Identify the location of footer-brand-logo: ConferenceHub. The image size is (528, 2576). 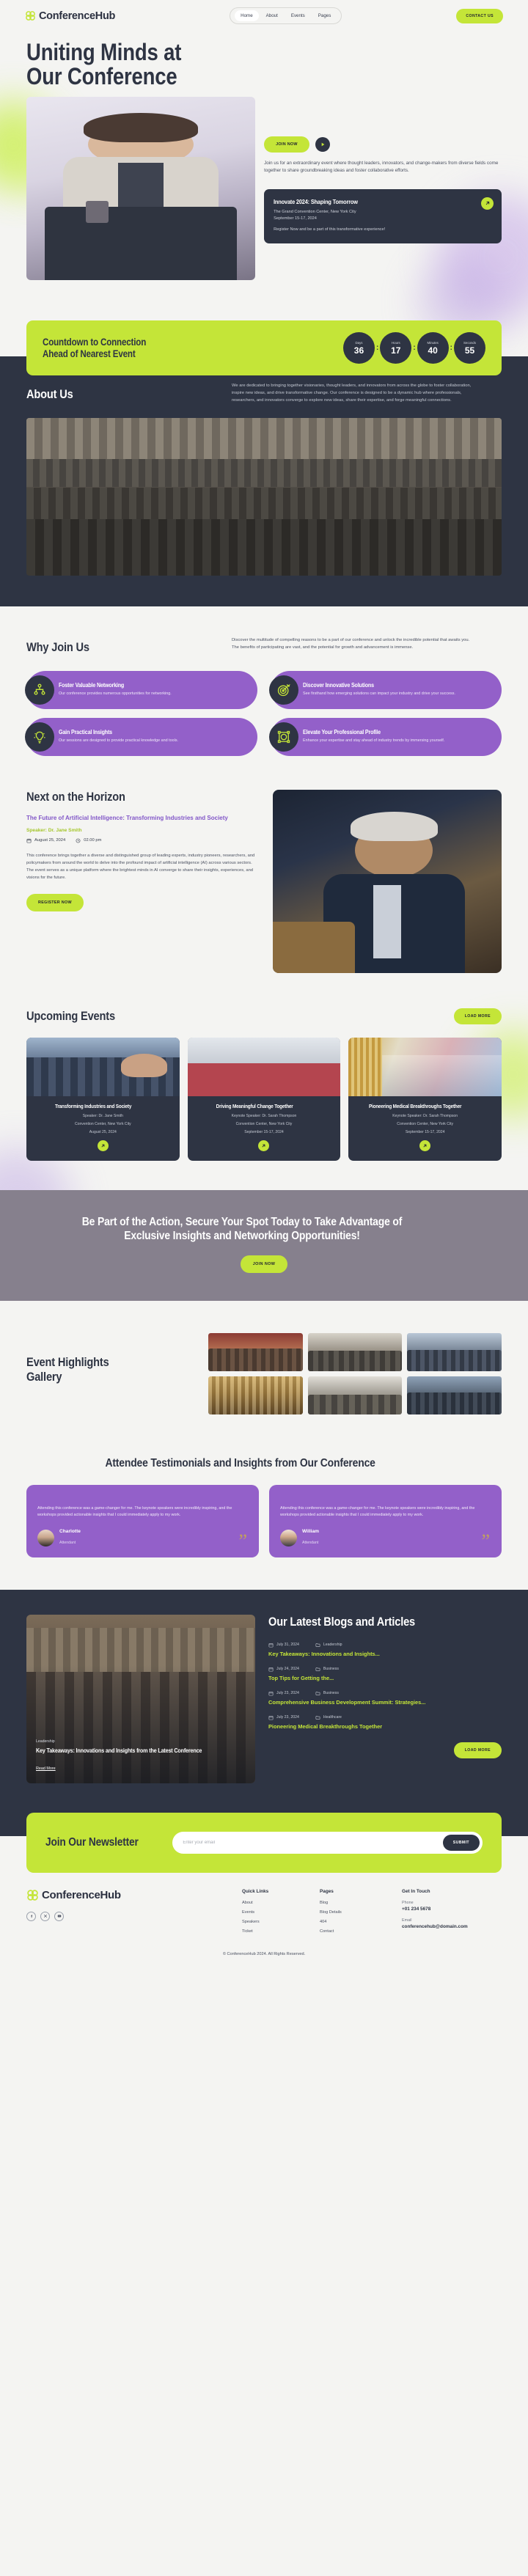
(121, 1895).